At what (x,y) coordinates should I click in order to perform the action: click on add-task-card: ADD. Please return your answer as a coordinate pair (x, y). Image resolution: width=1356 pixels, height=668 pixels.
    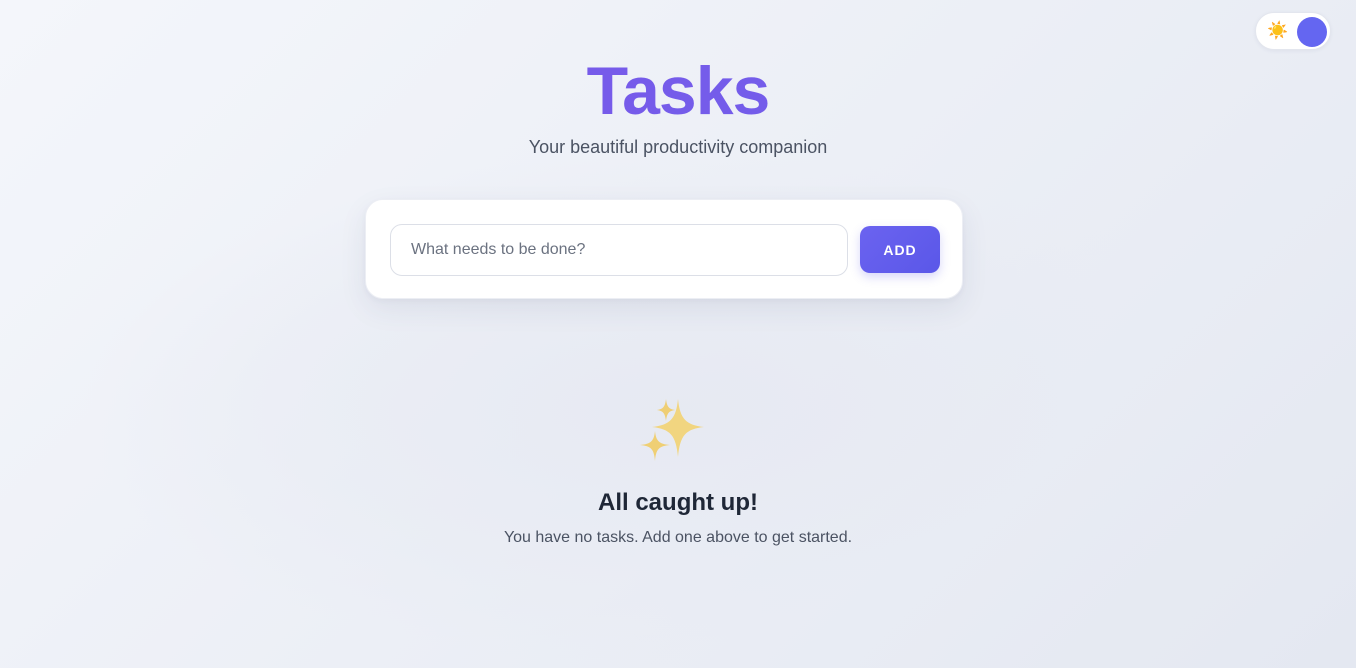
    Looking at the image, I should click on (664, 249).